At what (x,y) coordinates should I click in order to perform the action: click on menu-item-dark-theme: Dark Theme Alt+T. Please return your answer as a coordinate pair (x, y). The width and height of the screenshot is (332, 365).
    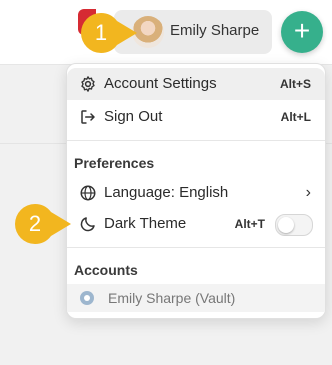
    Looking at the image, I should click on (196, 224).